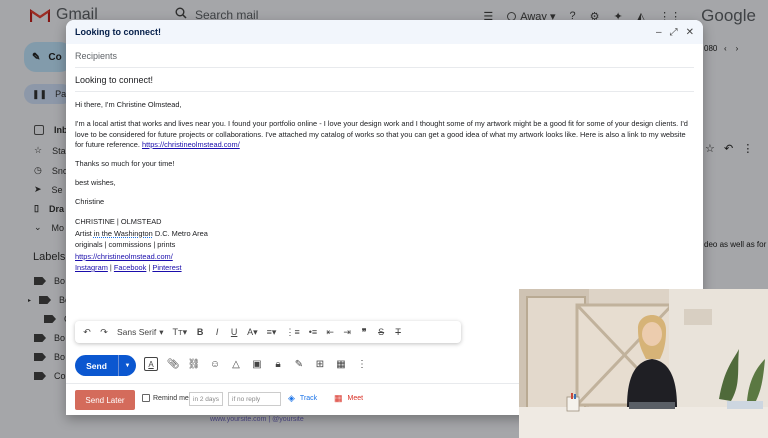 The width and height of the screenshot is (768, 438). Describe the element at coordinates (87, 332) in the screenshot. I see `undo-icon: ↶` at that location.